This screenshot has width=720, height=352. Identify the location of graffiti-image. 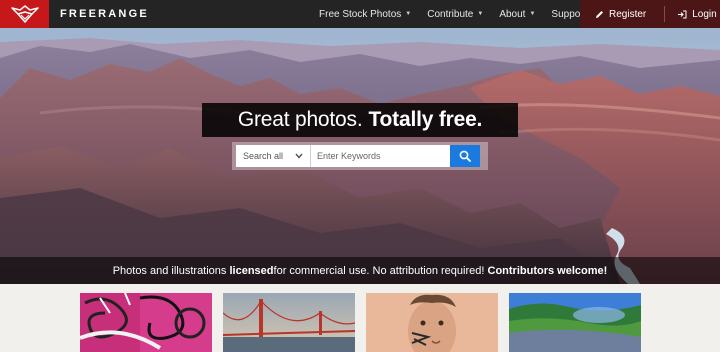
(146, 322).